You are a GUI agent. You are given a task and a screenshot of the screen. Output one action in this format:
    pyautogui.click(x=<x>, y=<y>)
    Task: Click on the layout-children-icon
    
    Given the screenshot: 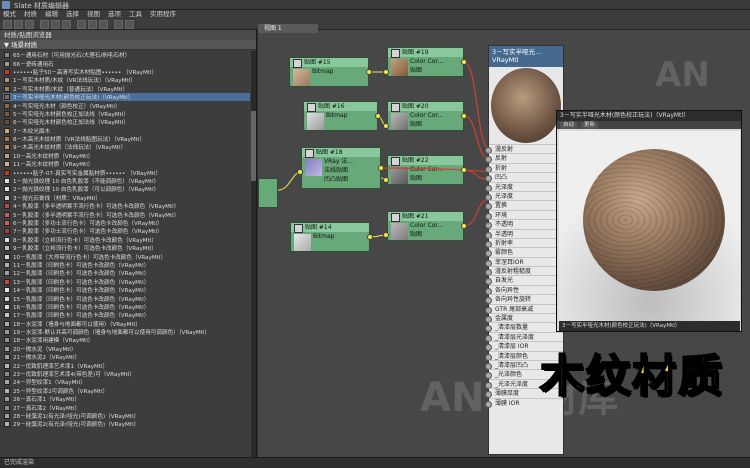 What is the action you would take?
    pyautogui.click(x=103, y=24)
    